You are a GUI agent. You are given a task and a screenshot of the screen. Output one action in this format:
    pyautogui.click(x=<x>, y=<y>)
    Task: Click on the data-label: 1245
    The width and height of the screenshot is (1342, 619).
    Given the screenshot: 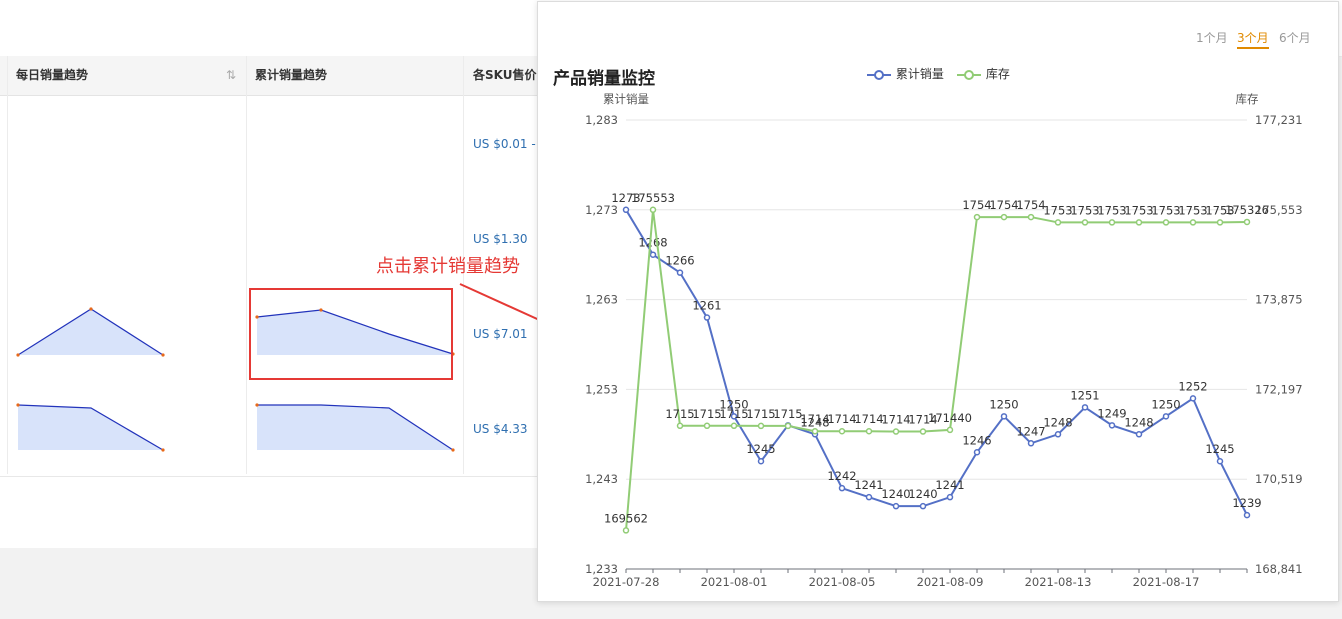 What is the action you would take?
    pyautogui.click(x=1219, y=449)
    